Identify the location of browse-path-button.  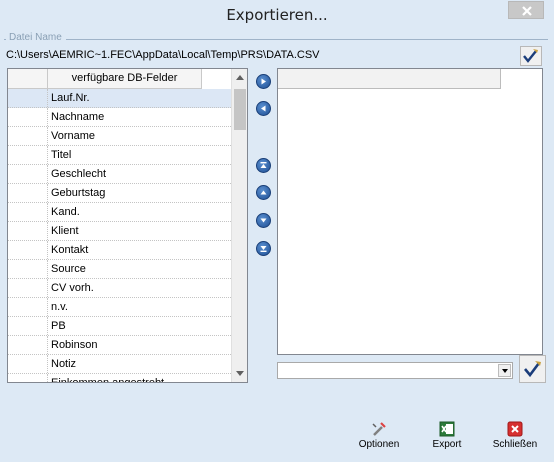
(531, 56).